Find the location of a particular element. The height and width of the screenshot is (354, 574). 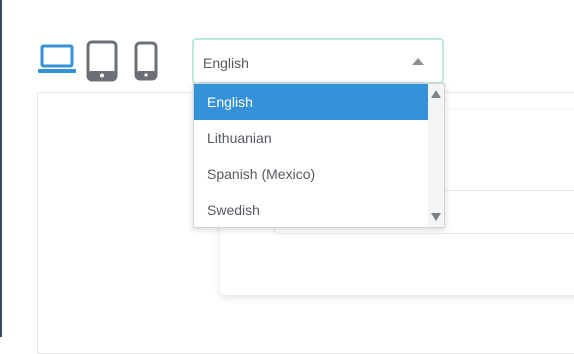

scroll-down-arrow-icon is located at coordinates (436, 217).